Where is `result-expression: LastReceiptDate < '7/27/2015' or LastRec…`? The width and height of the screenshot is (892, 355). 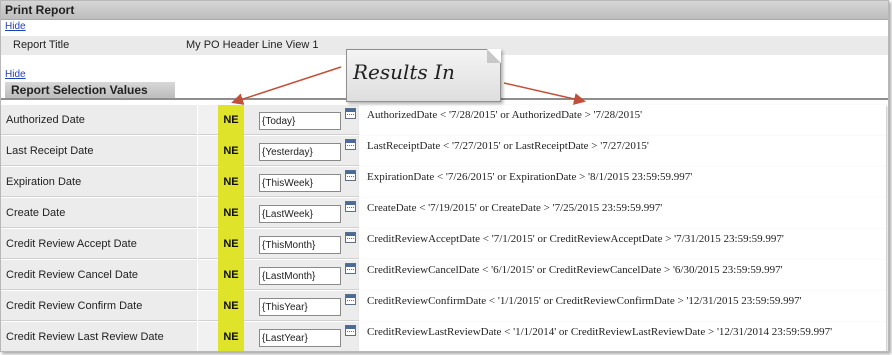
result-expression: LastReceiptDate < '7/27/2015' or LastRec… is located at coordinates (622, 151).